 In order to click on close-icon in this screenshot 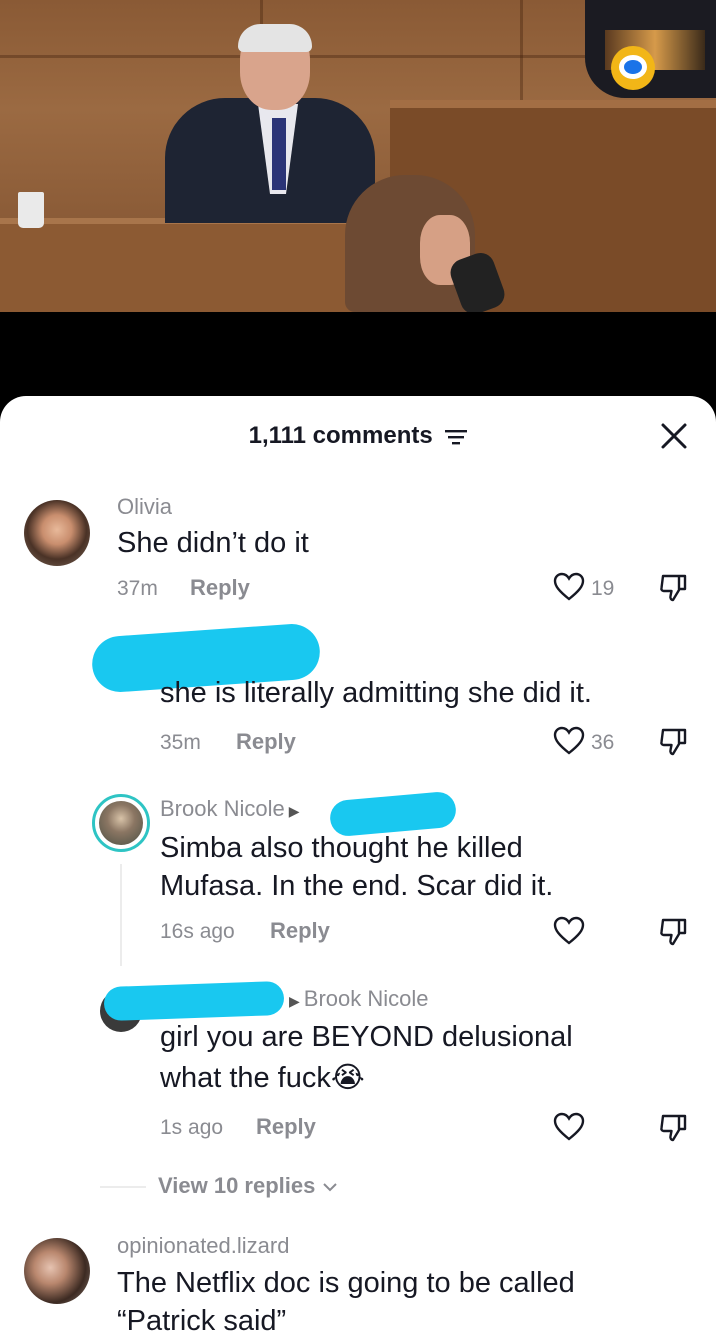, I will do `click(674, 436)`.